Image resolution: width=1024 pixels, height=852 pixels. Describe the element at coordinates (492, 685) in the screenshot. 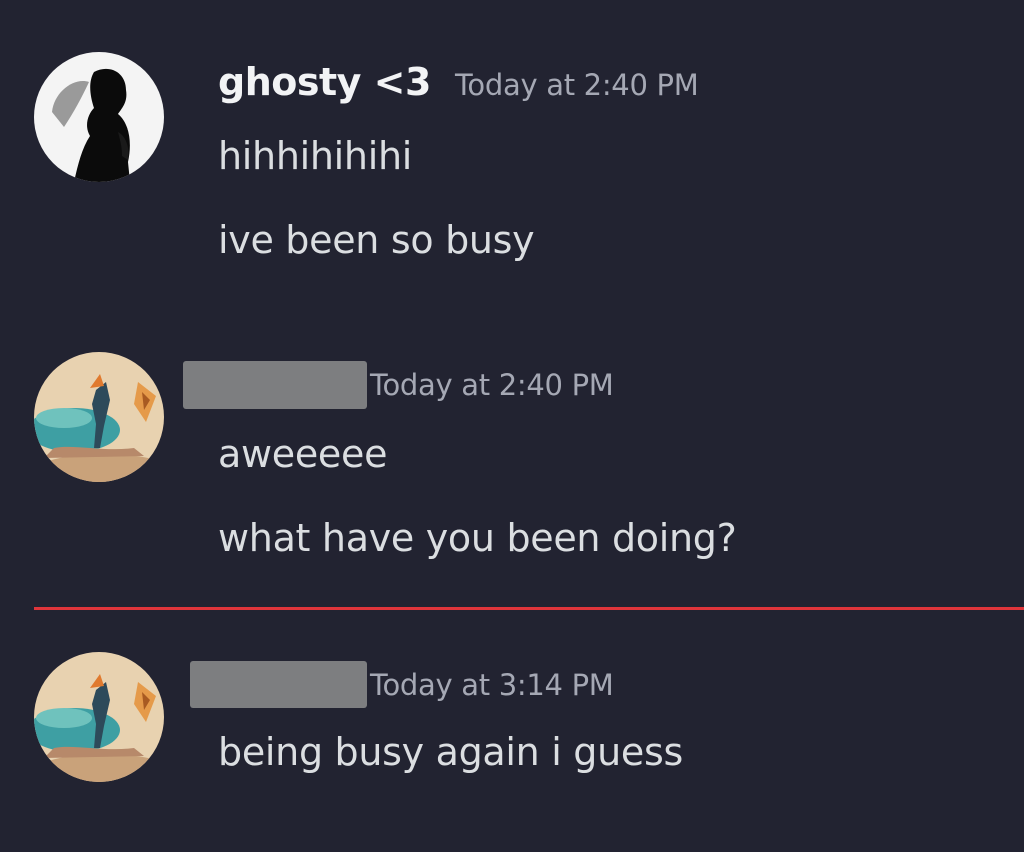

I see `timestamp: Today at 3:14 PM` at that location.